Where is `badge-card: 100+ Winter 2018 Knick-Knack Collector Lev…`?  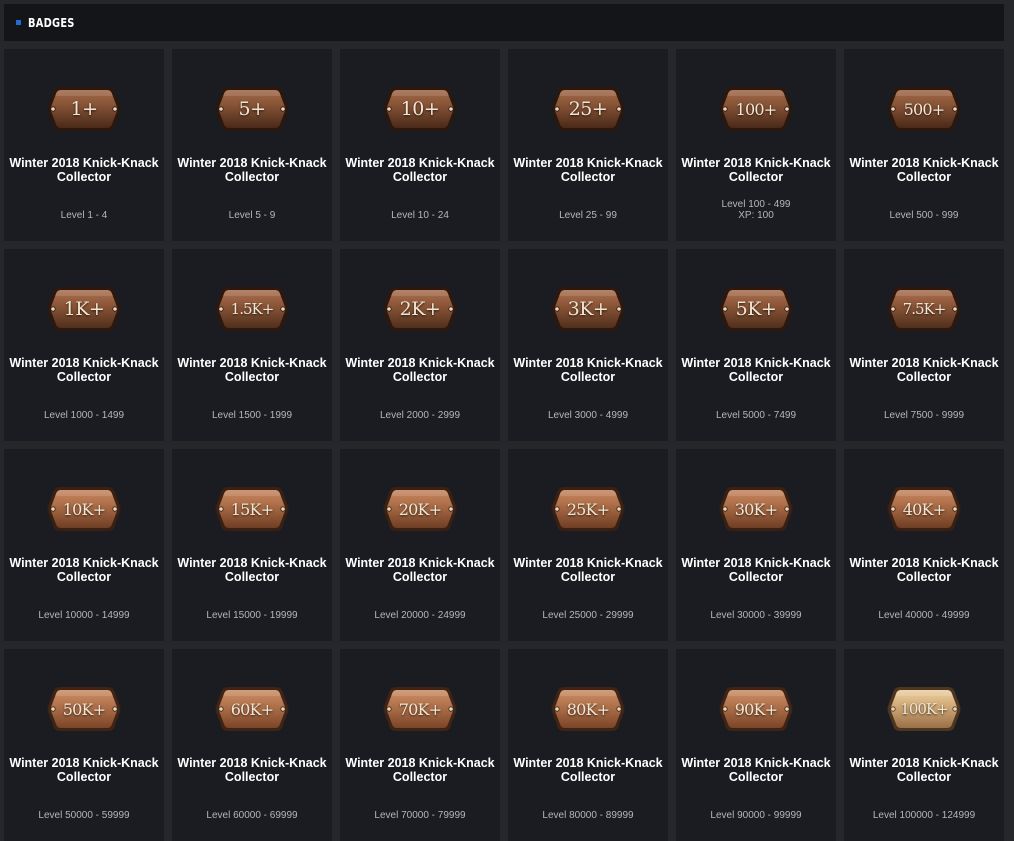
badge-card: 100+ Winter 2018 Knick-Knack Collector Lev… is located at coordinates (756, 145).